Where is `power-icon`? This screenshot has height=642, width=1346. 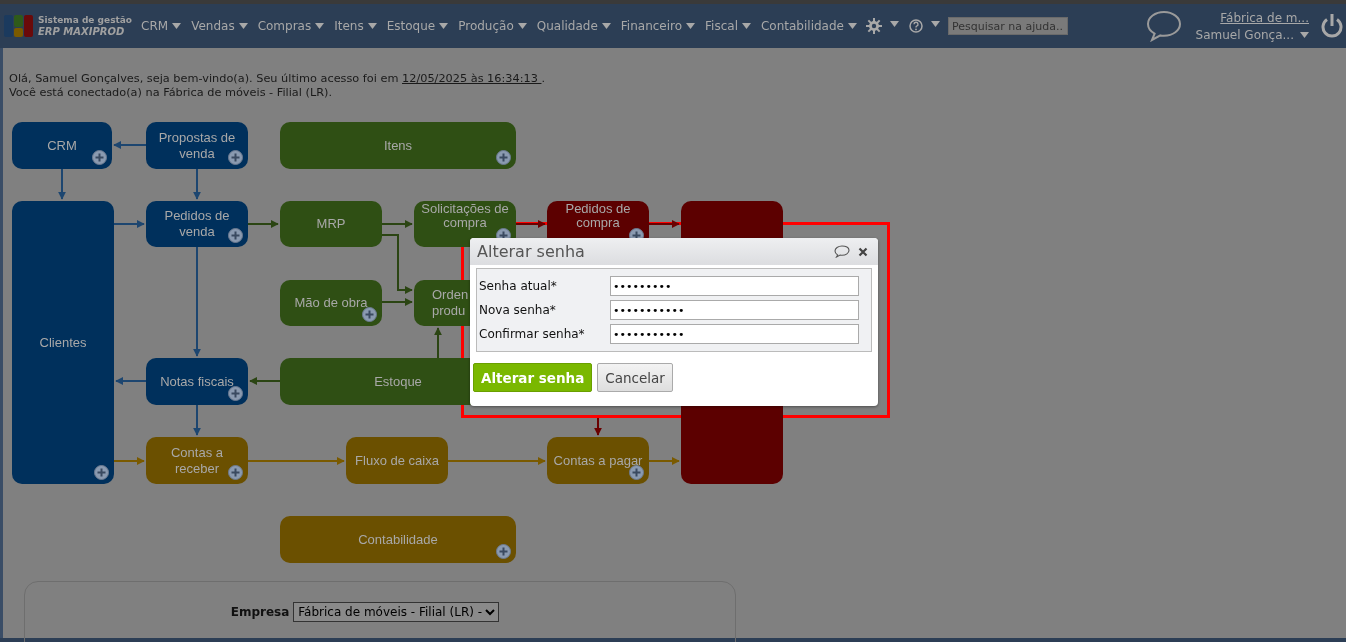
power-icon is located at coordinates (1332, 26).